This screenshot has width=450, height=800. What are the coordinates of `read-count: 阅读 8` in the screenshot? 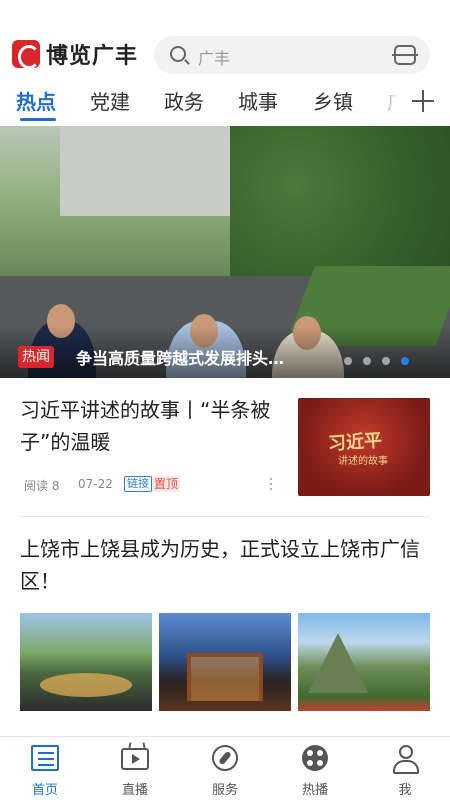 It's located at (42, 486).